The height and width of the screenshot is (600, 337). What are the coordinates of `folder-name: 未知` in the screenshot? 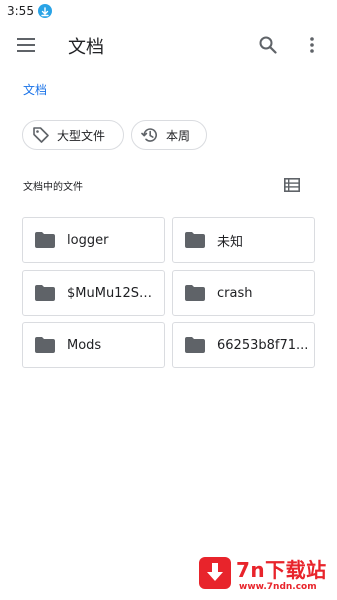 It's located at (230, 242).